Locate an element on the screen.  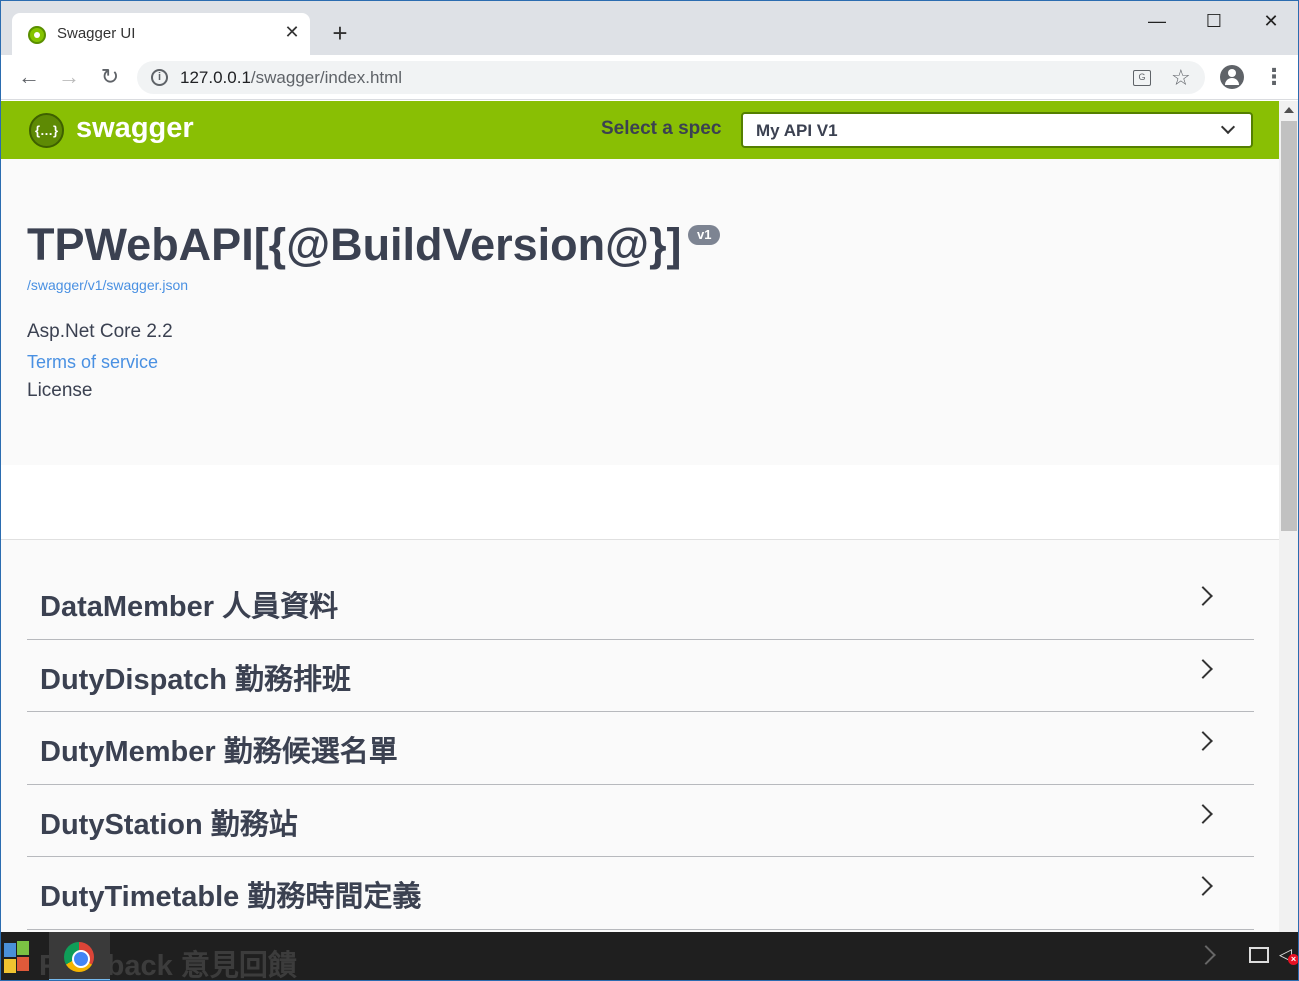
url-text: 127.0.0.1/swagger/index.html is located at coordinates (291, 78).